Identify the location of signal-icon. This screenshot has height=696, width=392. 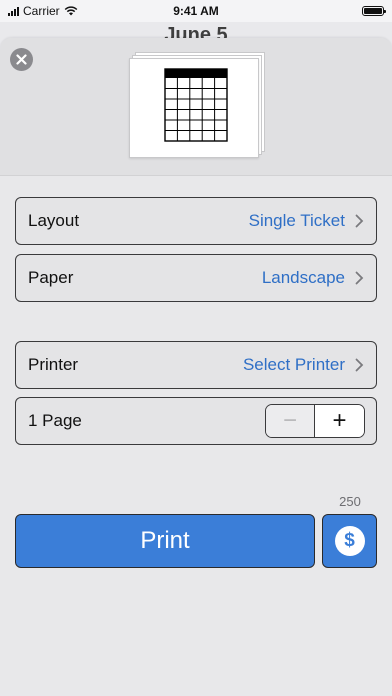
(13, 11).